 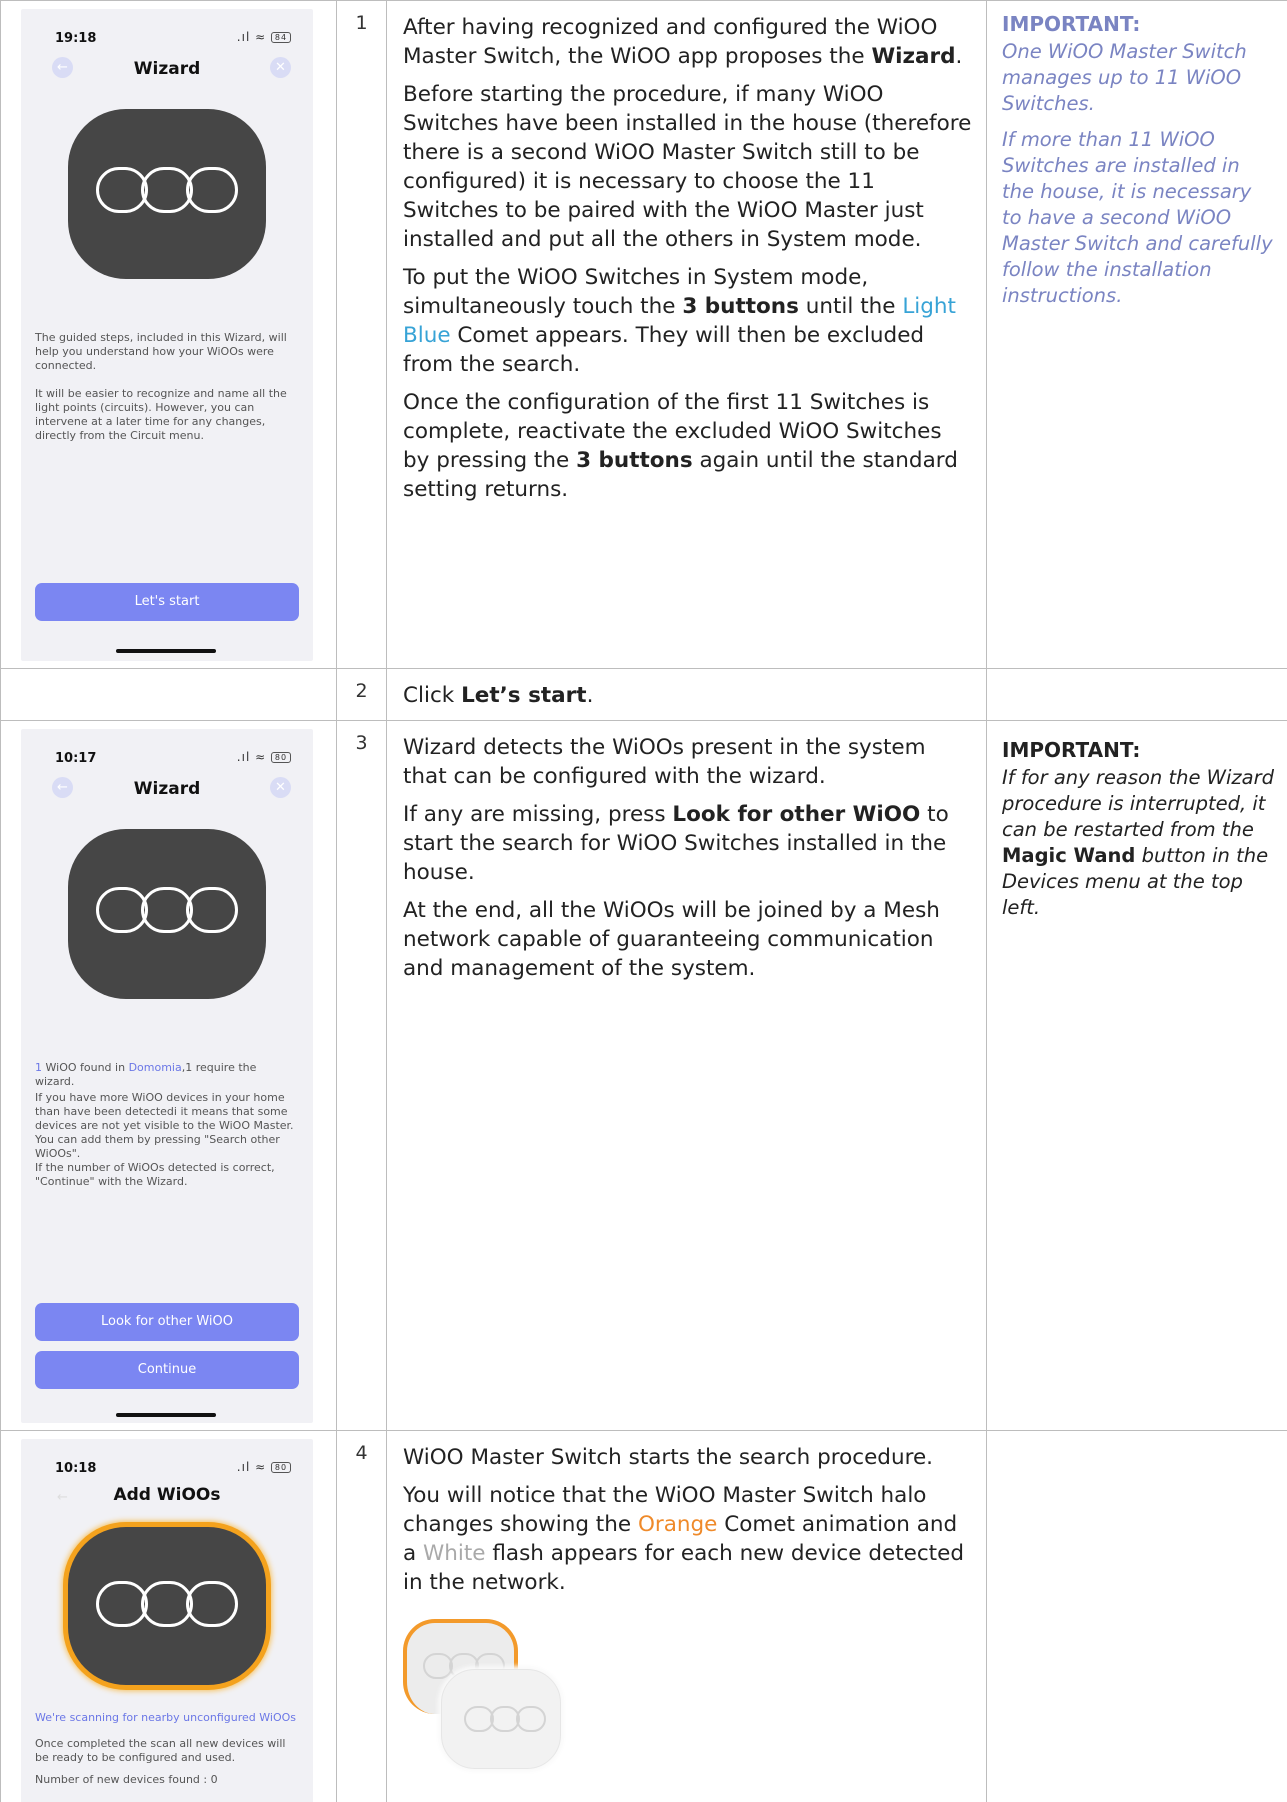 I want to click on step-number: 1, so click(x=361, y=334).